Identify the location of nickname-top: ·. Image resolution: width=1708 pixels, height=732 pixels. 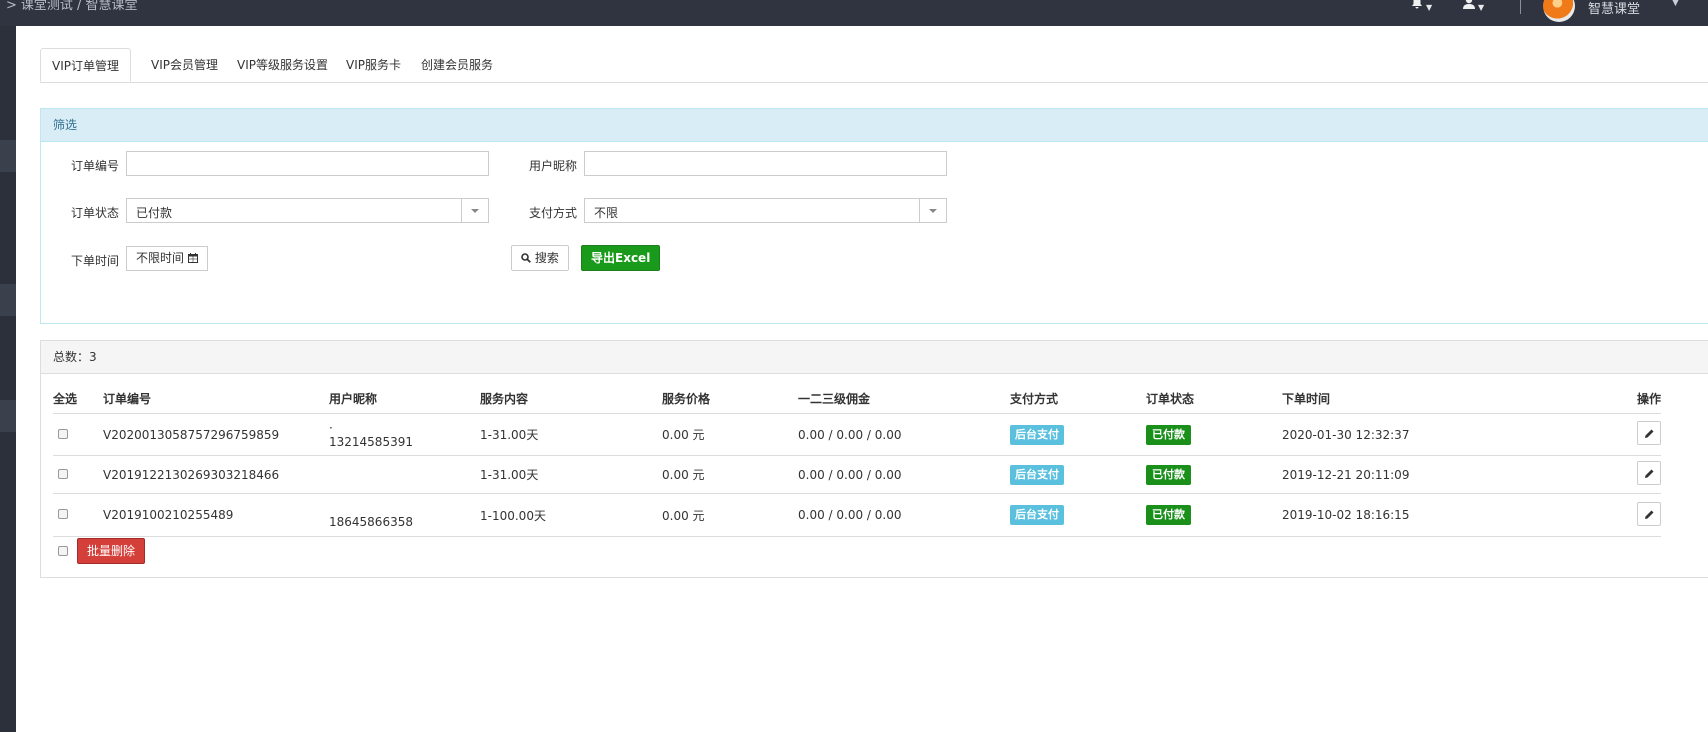
(331, 427).